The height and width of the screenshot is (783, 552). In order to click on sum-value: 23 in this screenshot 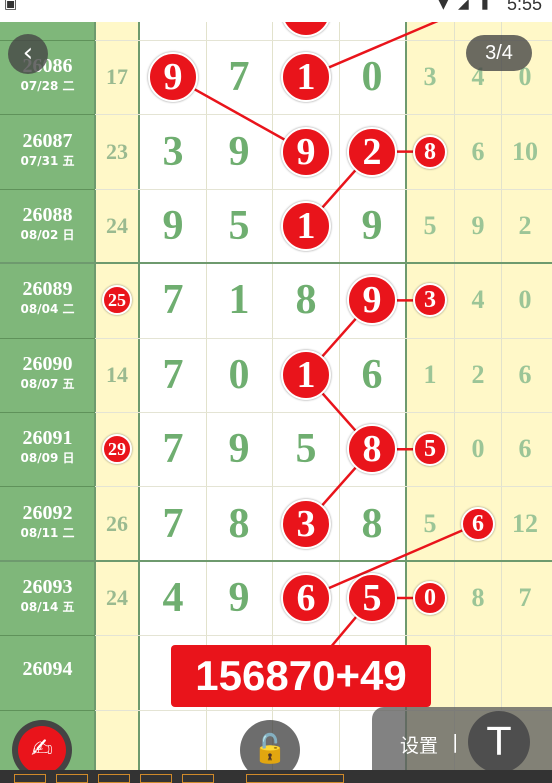, I will do `click(117, 151)`.